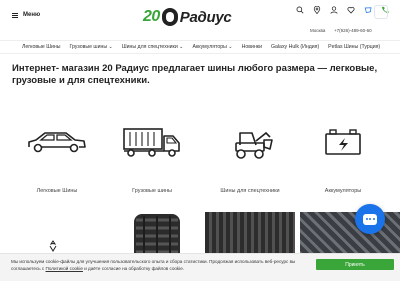 This screenshot has width=400, height=281. What do you see at coordinates (351, 10) in the screenshot?
I see `heart-icon` at bounding box center [351, 10].